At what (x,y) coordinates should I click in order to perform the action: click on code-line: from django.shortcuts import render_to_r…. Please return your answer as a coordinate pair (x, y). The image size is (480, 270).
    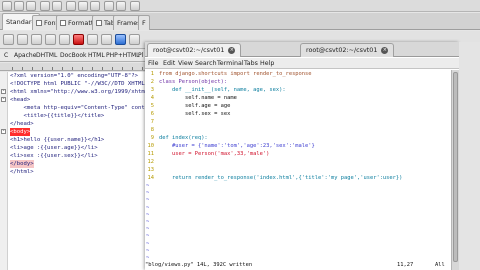
    Looking at the image, I should click on (235, 74).